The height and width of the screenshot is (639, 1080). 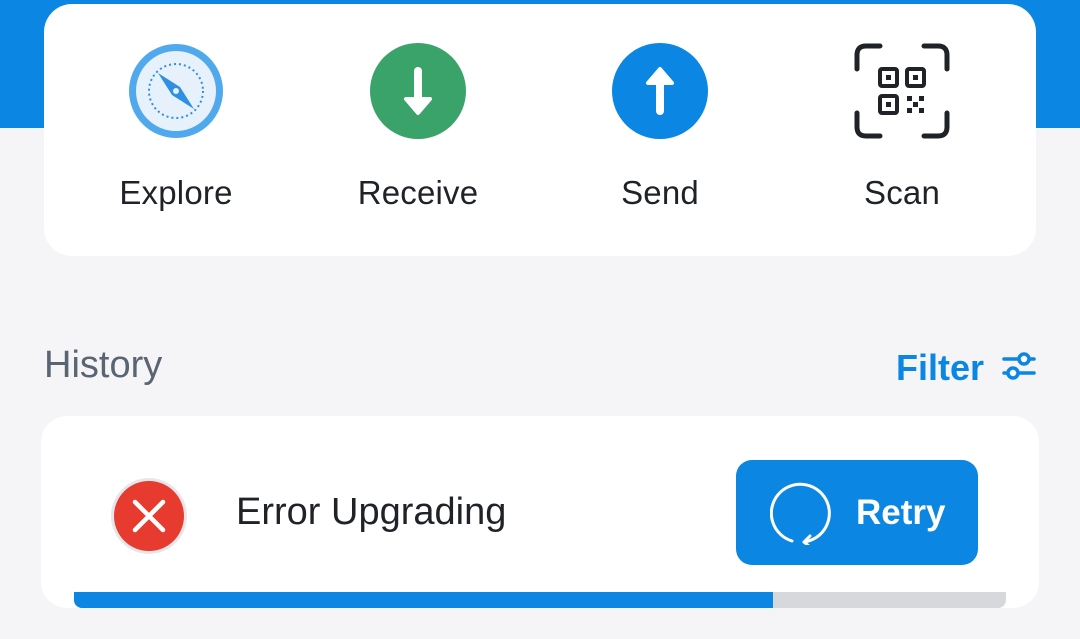 I want to click on upgrade-progress-fill, so click(x=423, y=600).